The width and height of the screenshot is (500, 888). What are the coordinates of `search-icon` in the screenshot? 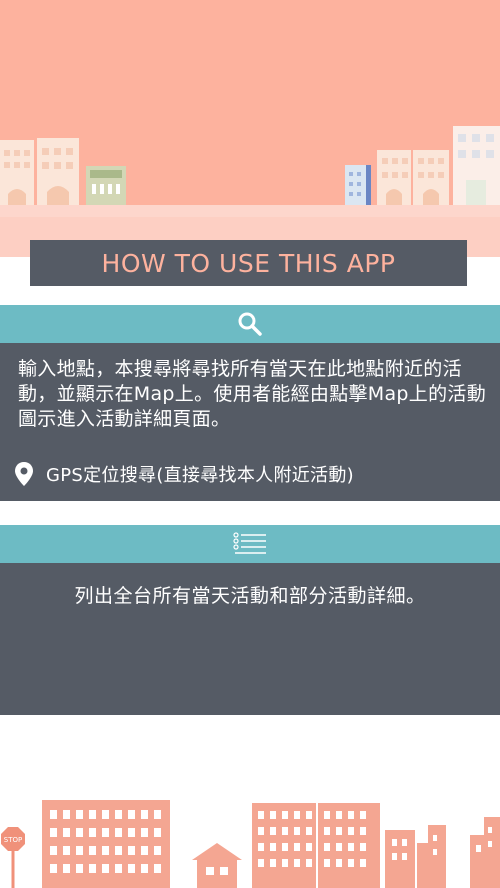 It's located at (250, 324).